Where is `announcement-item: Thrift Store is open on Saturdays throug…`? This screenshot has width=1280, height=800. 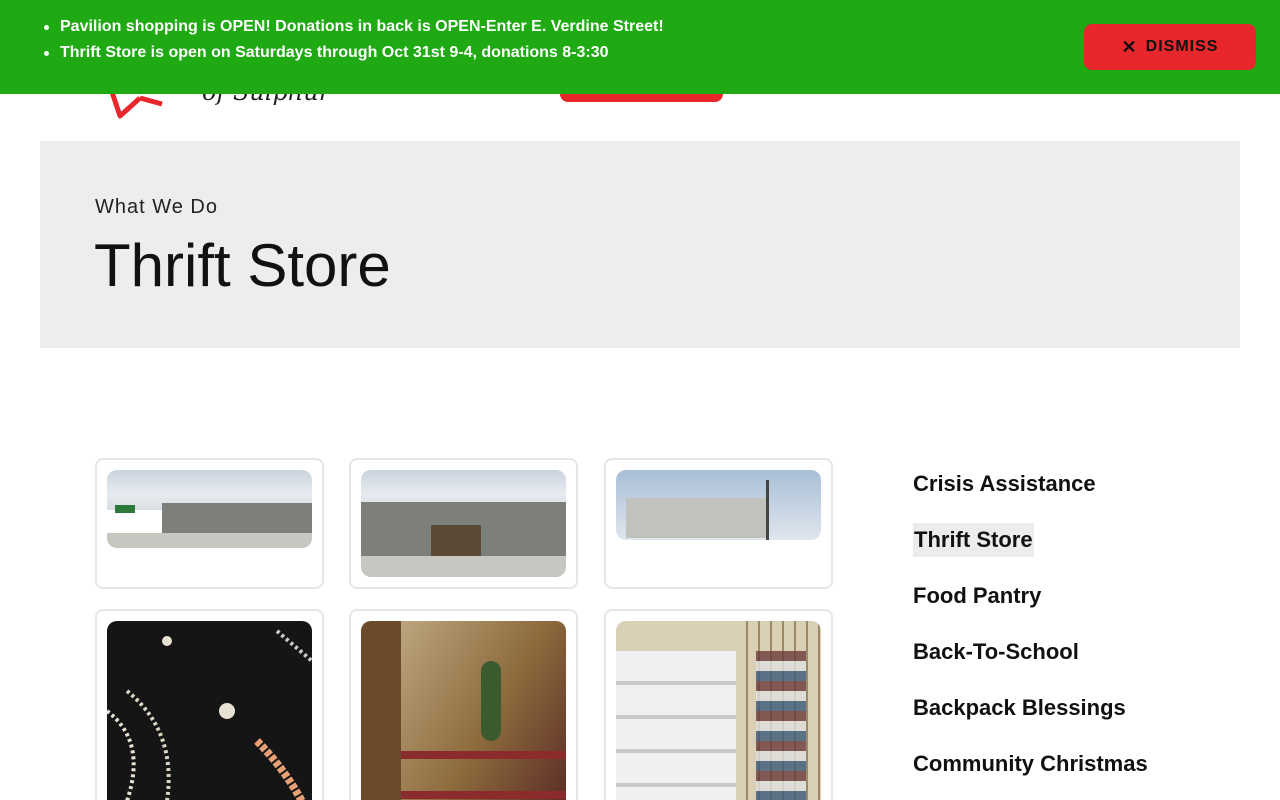
announcement-item: Thrift Store is open on Saturdays throug… is located at coordinates (354, 53).